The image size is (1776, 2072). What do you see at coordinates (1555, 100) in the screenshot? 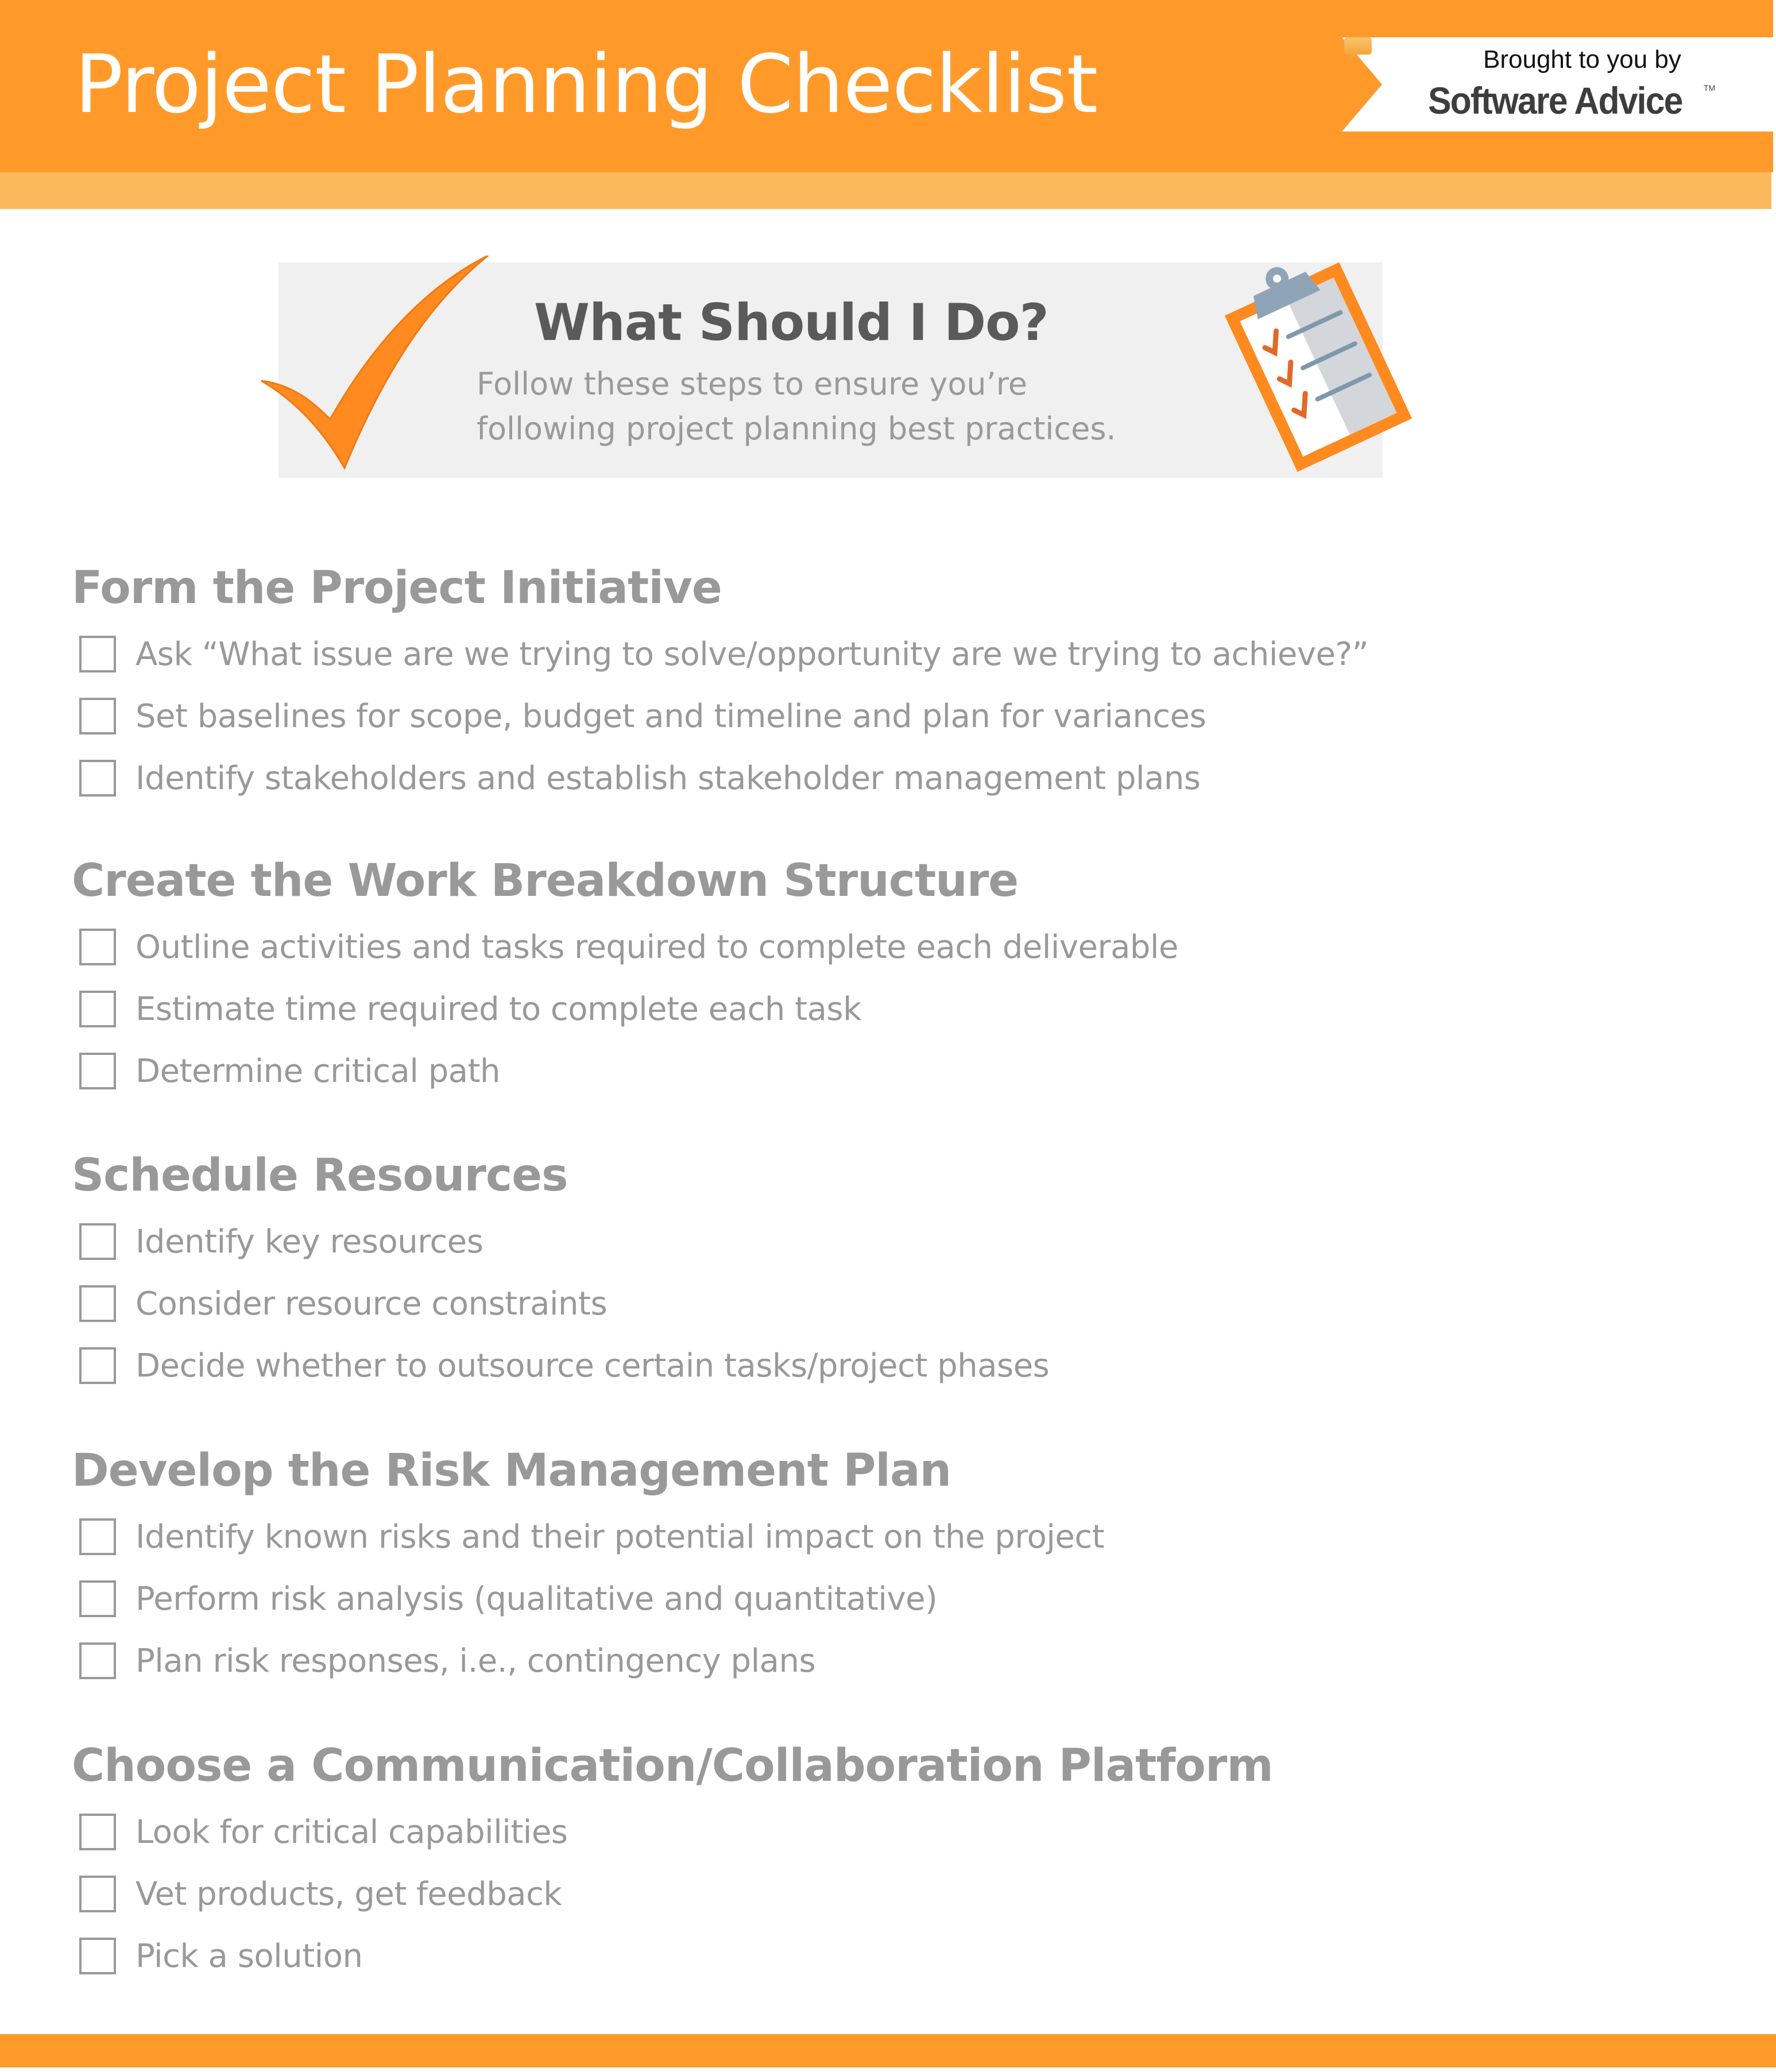
I see `brand-name: Software Advice` at bounding box center [1555, 100].